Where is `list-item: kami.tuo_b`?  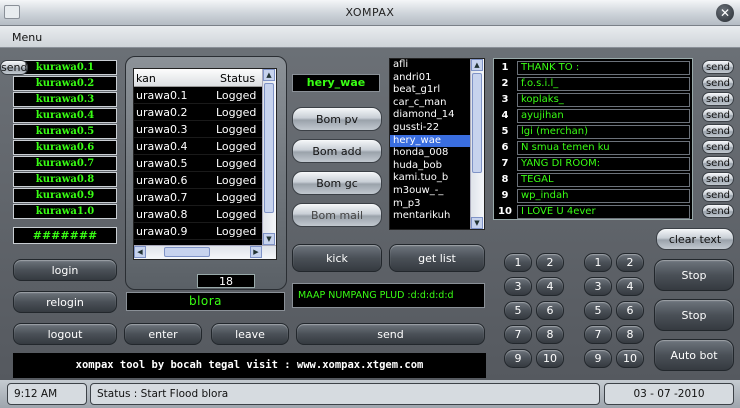 list-item: kami.tuo_b is located at coordinates (430, 178).